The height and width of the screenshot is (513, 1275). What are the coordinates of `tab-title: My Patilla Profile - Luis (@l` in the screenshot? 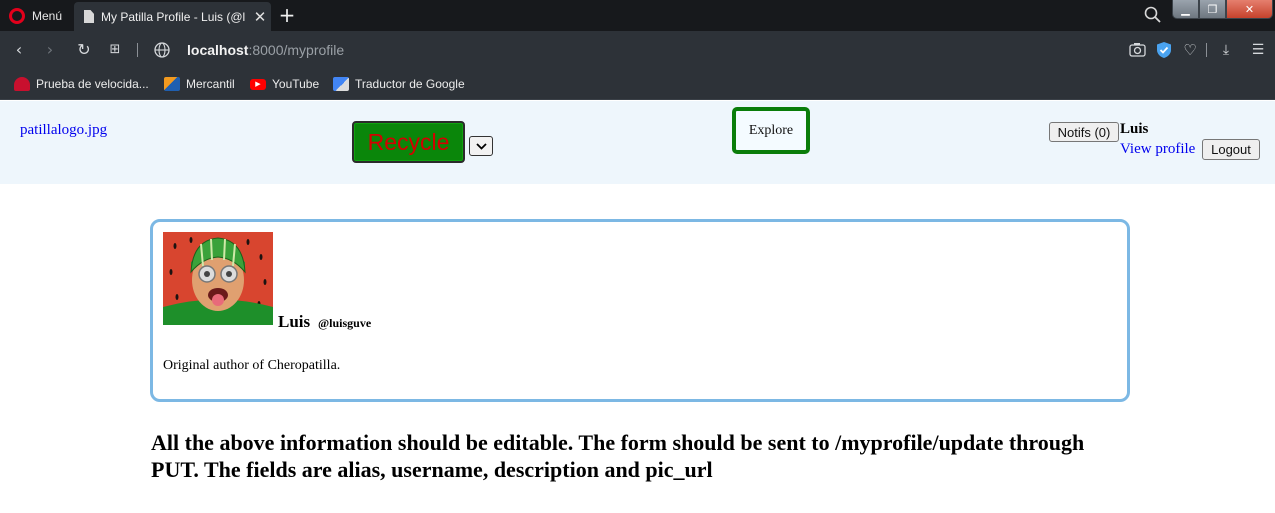 It's located at (173, 16).